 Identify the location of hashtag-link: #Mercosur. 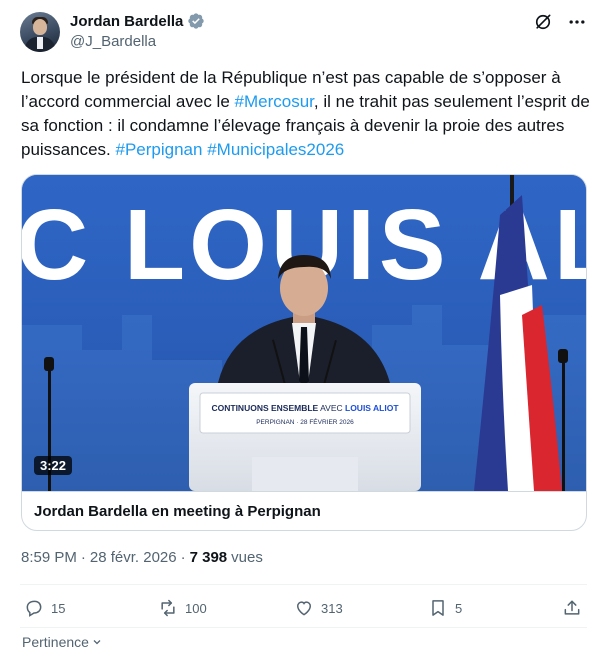
(274, 101).